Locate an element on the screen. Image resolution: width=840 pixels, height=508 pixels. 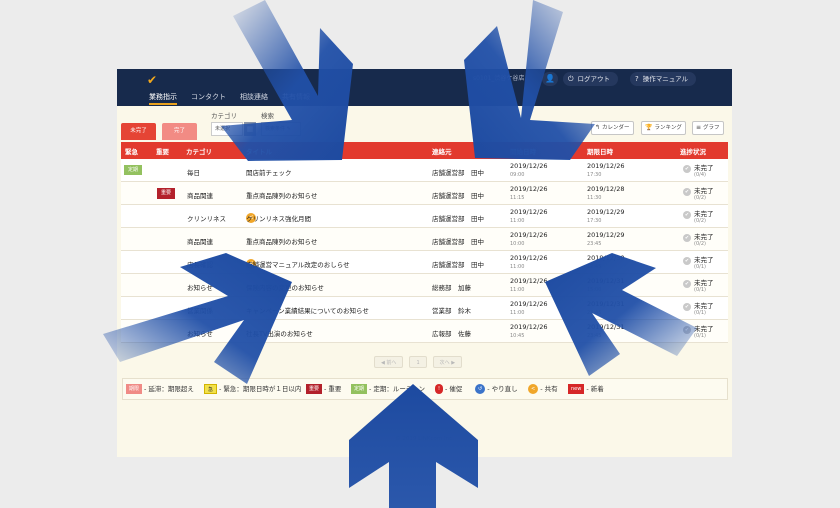
legend-periodic: 定期 - 定期：ルーティン is located at coordinates (388, 389).